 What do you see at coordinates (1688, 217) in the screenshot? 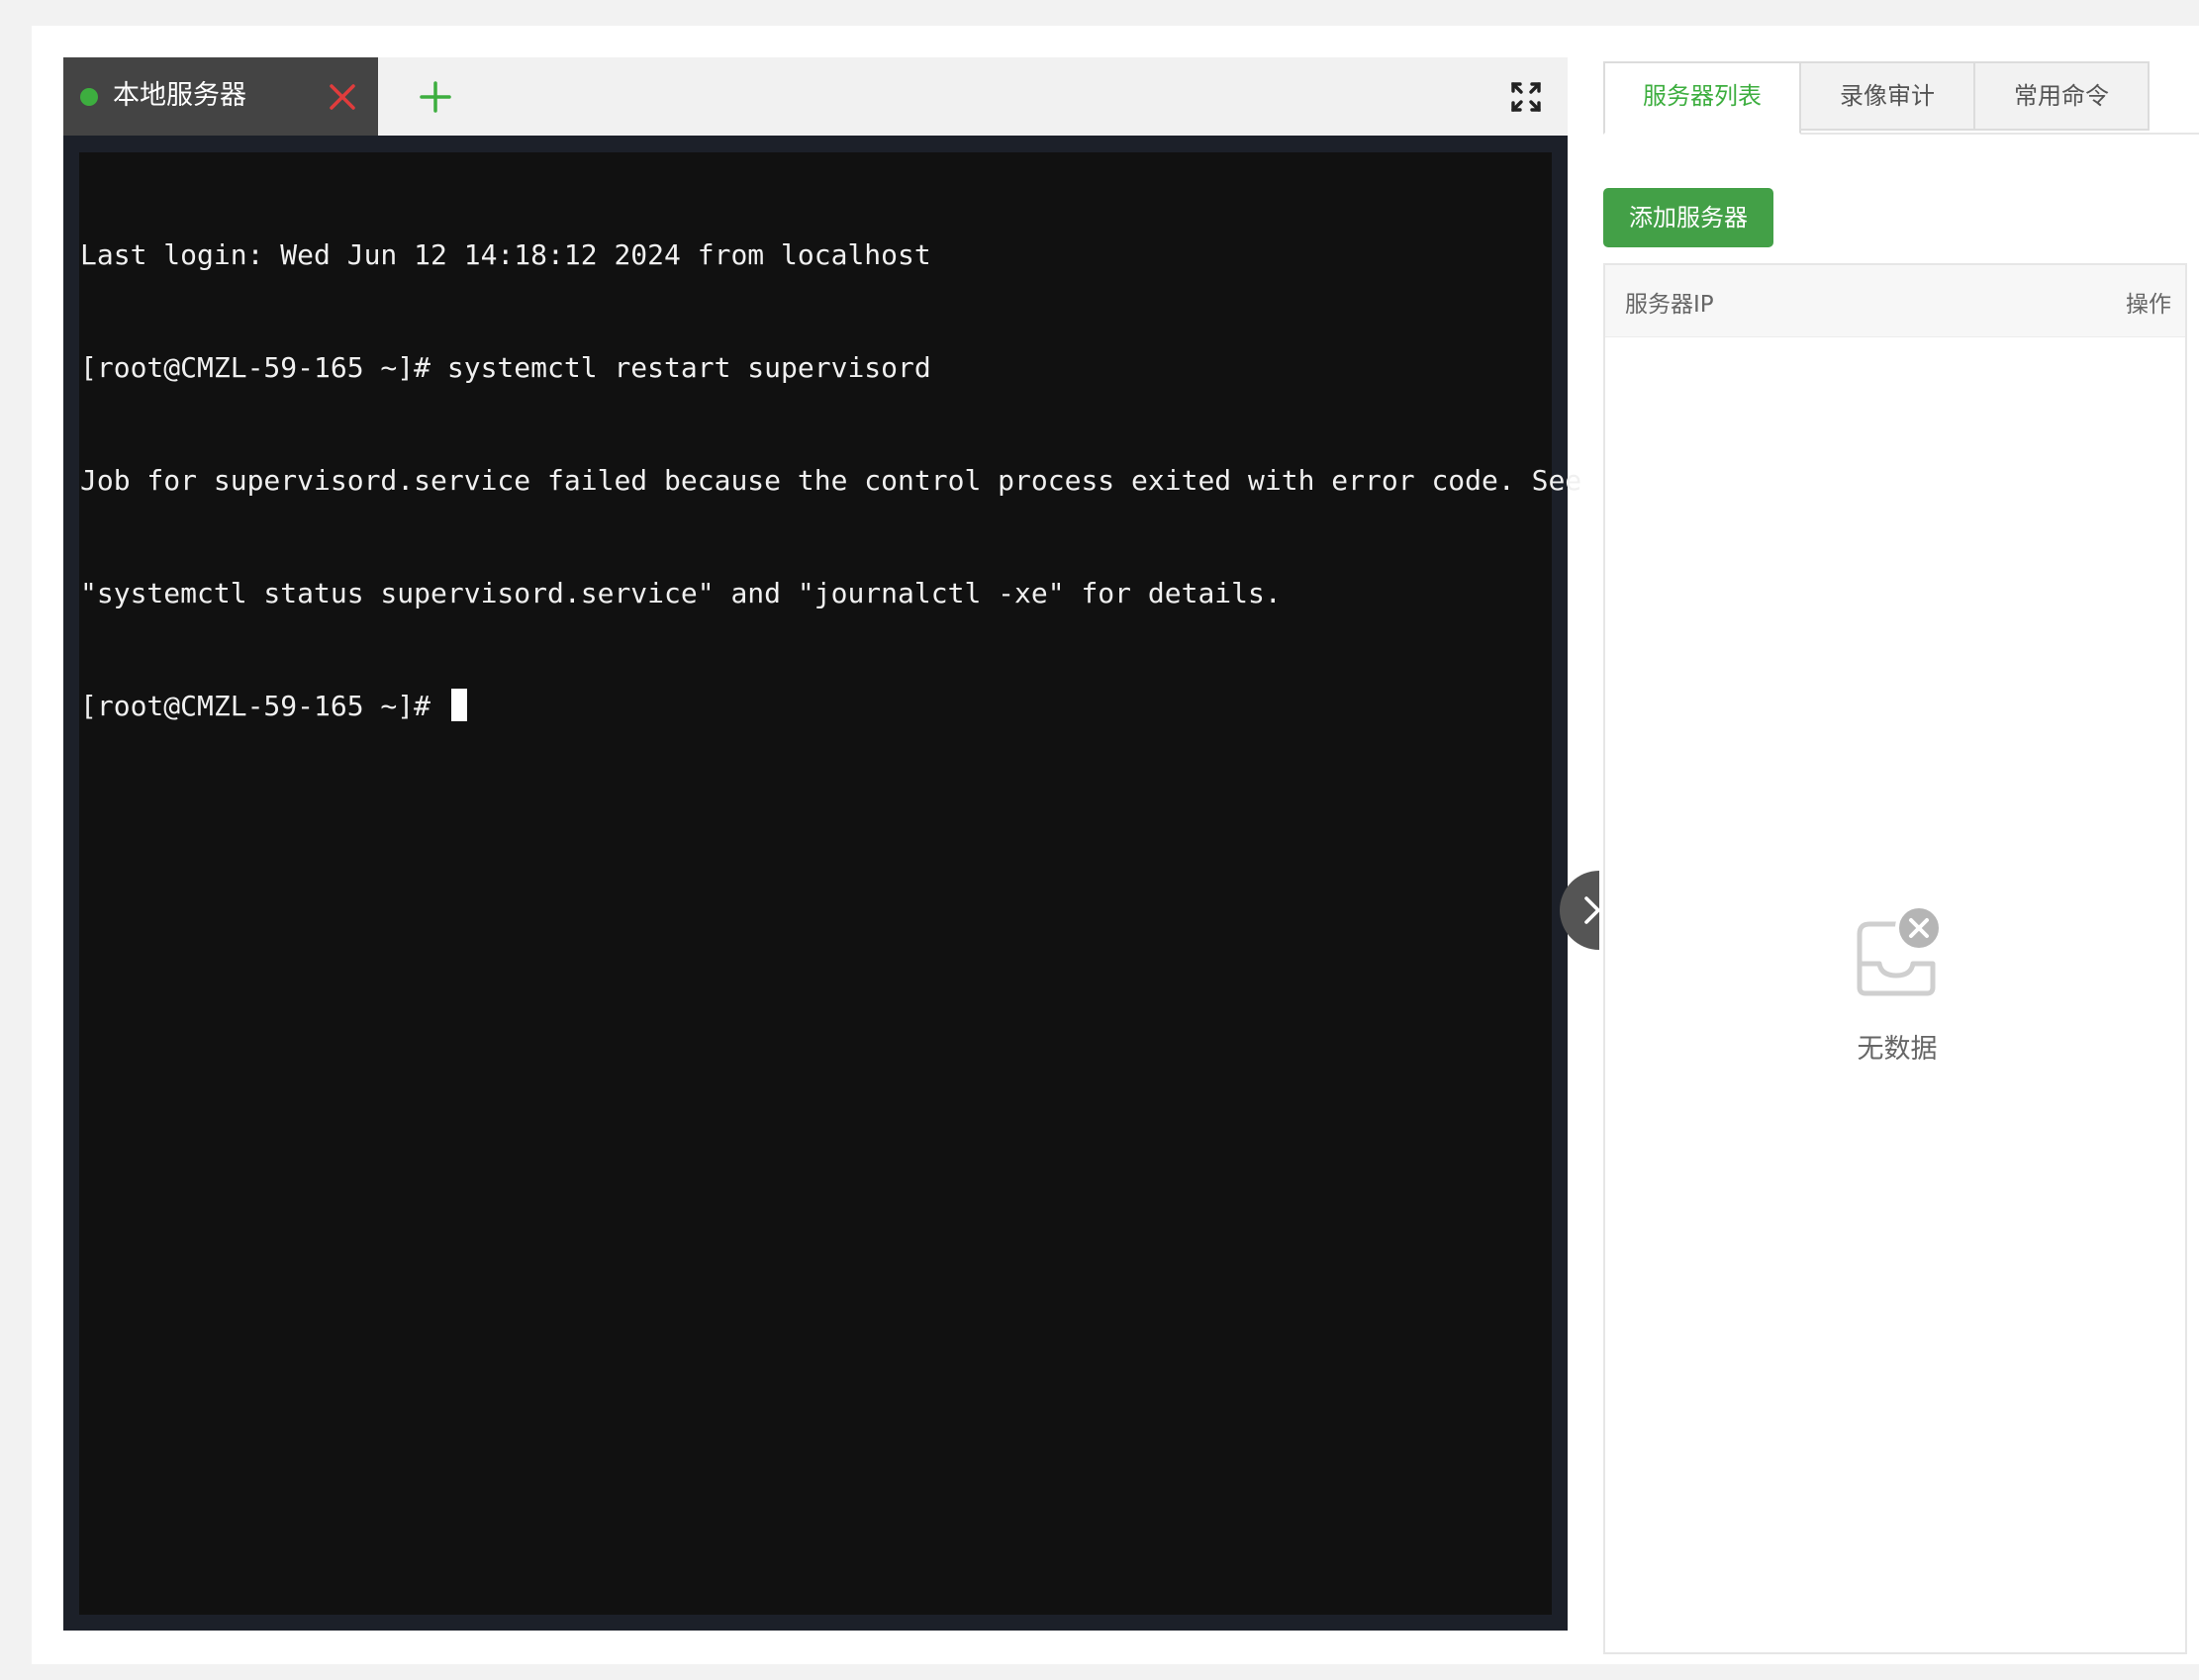
I see `add-server-button: 添加服务器` at bounding box center [1688, 217].